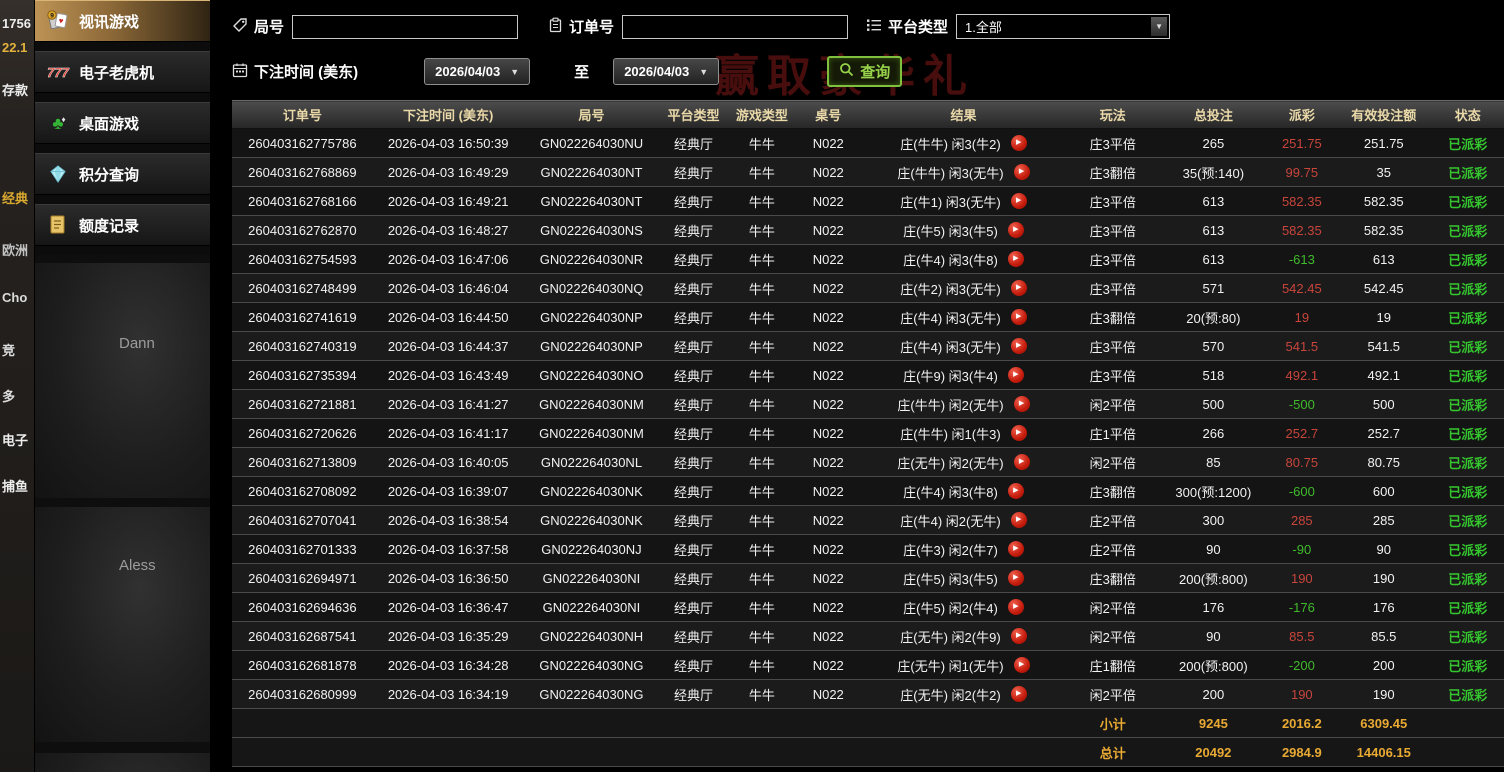 The height and width of the screenshot is (772, 1504). What do you see at coordinates (302, 665) in the screenshot?
I see `order-number-cell: 260403162681878` at bounding box center [302, 665].